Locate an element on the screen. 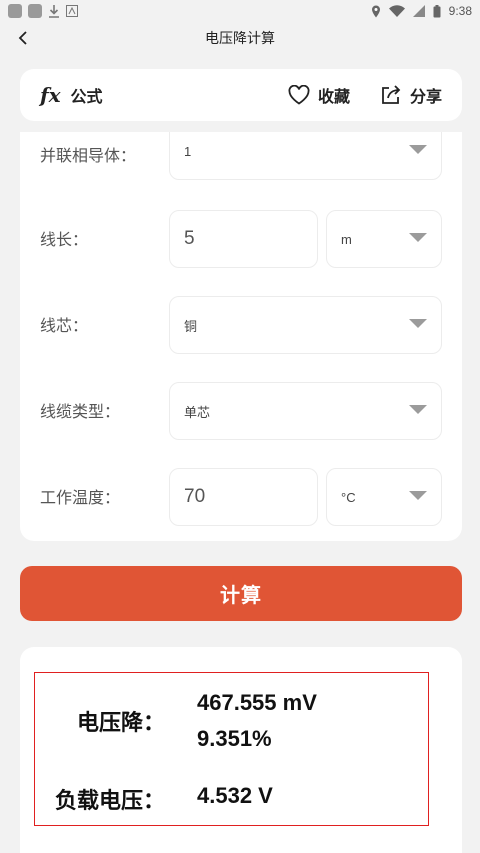  cable-type-label: 线缆类型： is located at coordinates (80, 411).